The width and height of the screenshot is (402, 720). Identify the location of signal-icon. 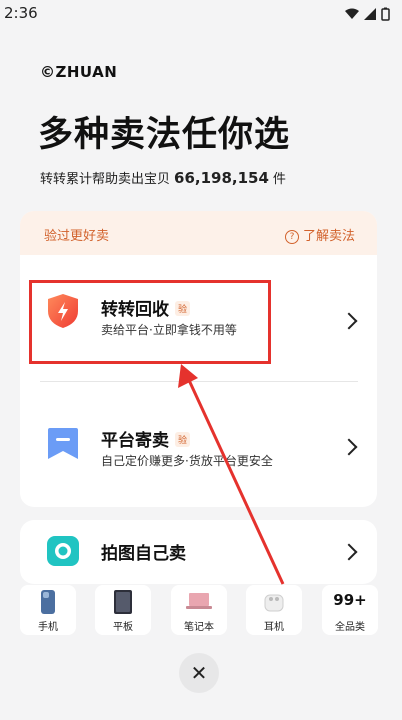
(370, 14).